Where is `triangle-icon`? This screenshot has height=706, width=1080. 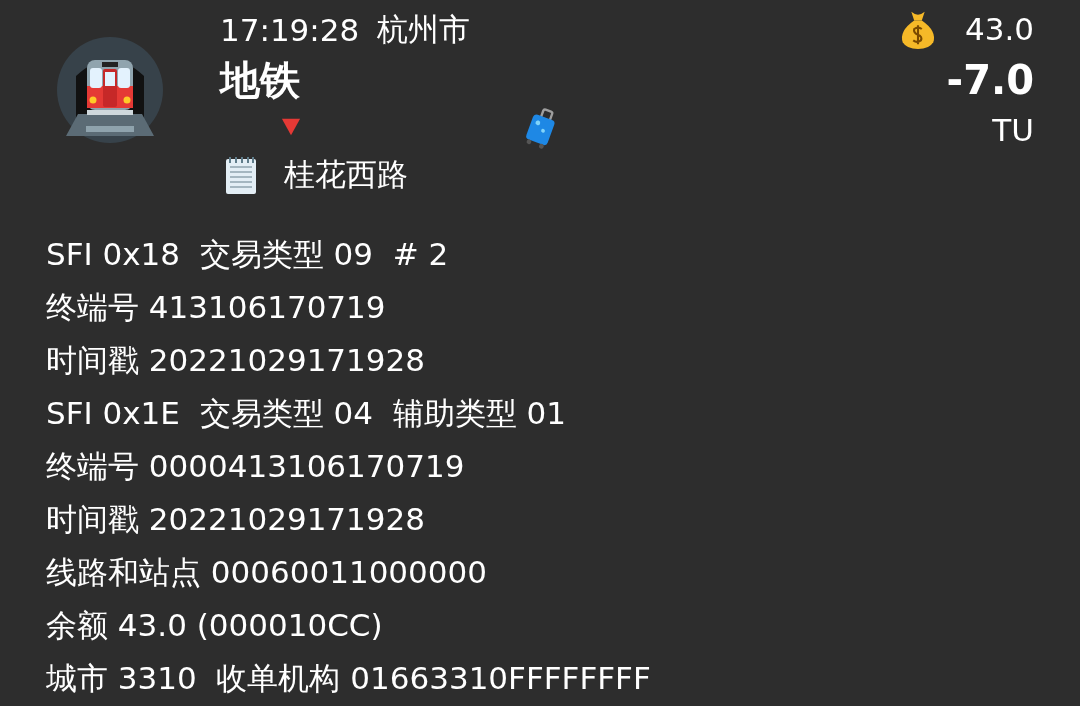 triangle-icon is located at coordinates (291, 127).